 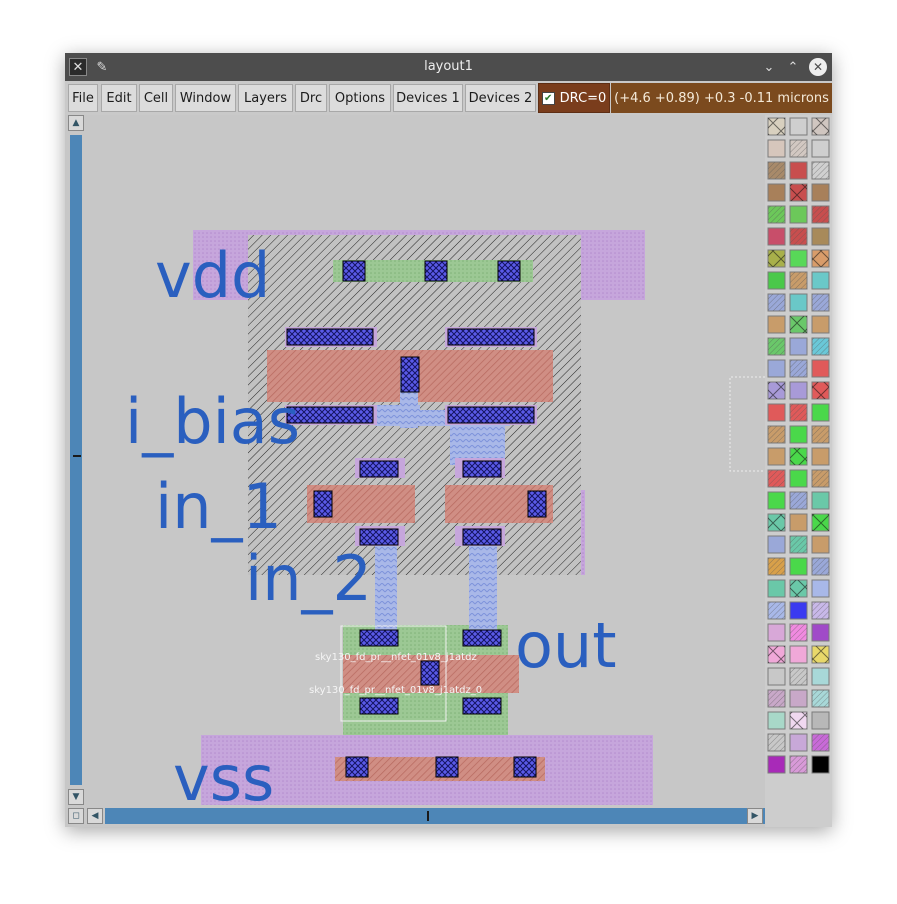 What do you see at coordinates (265, 98) in the screenshot?
I see `menu-layers: Layers` at bounding box center [265, 98].